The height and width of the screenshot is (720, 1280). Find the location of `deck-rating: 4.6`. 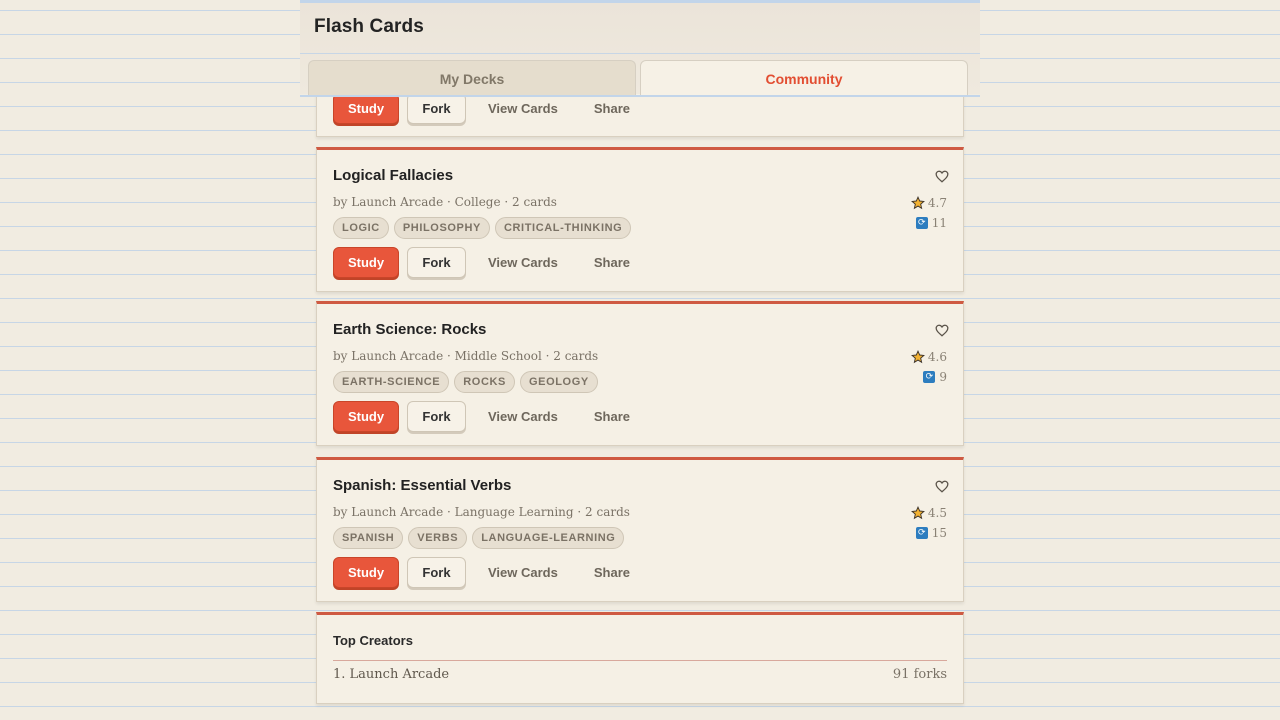

deck-rating: 4.6 is located at coordinates (928, 357).